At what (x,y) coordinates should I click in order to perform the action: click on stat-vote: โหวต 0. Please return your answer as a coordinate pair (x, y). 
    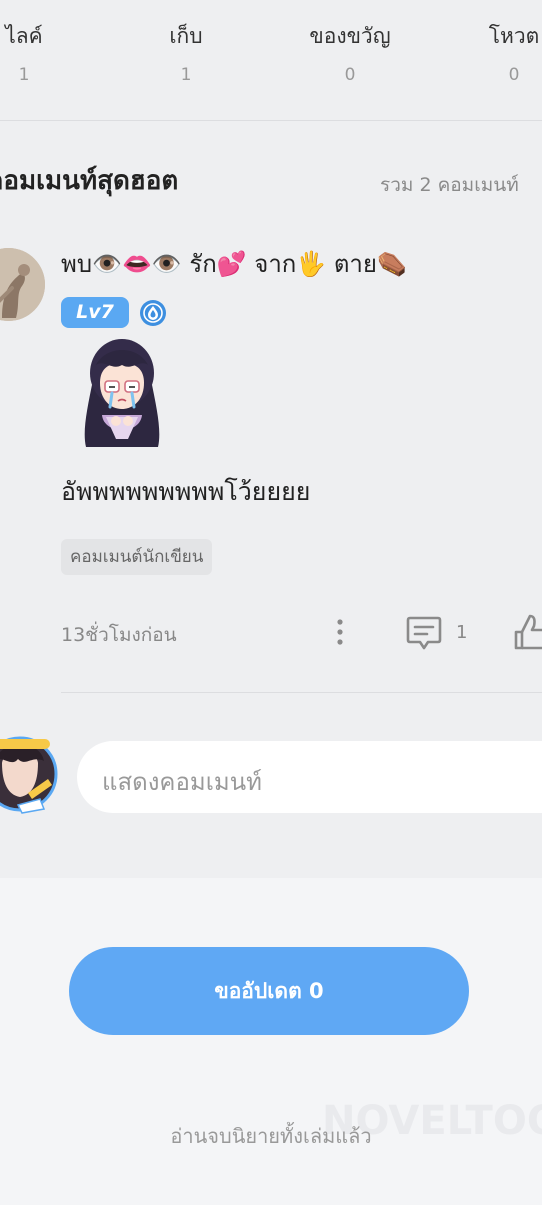
    Looking at the image, I should click on (498, 52).